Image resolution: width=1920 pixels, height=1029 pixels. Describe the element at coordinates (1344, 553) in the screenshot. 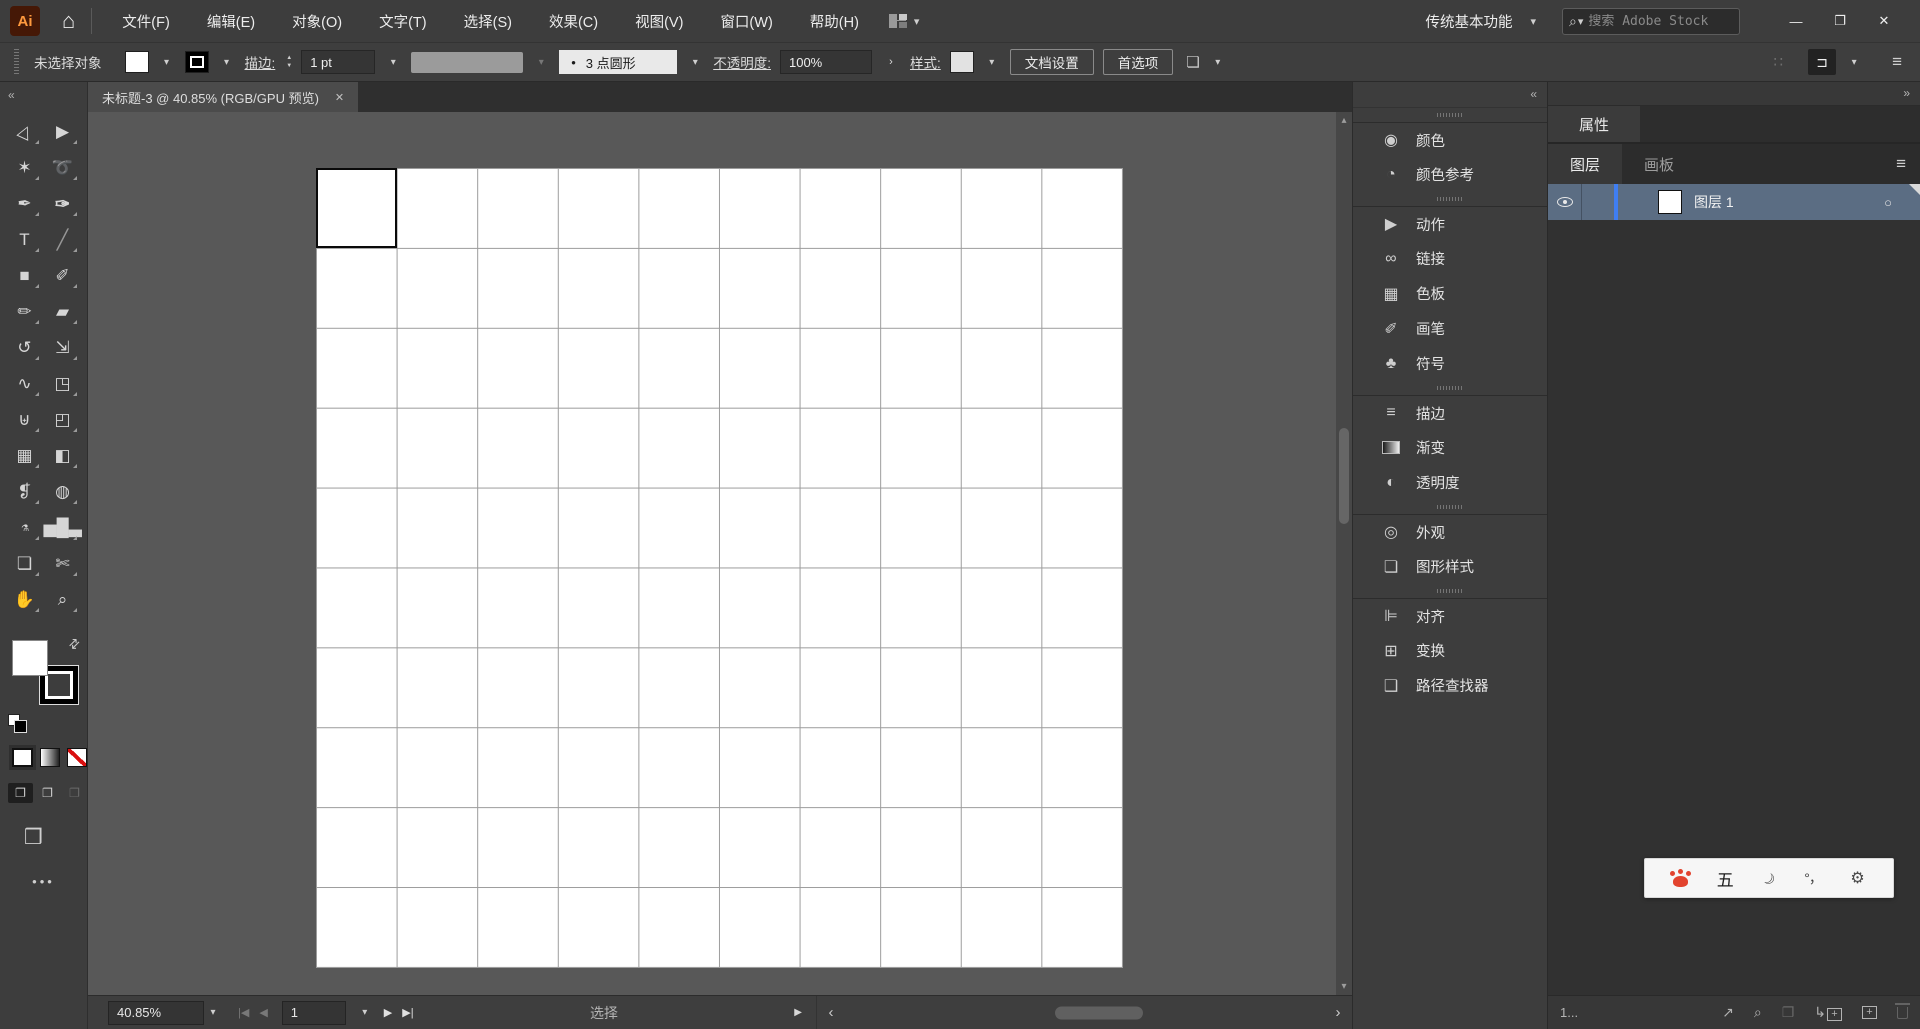

I see `vertical-scrollbar: ▴ ▾` at that location.